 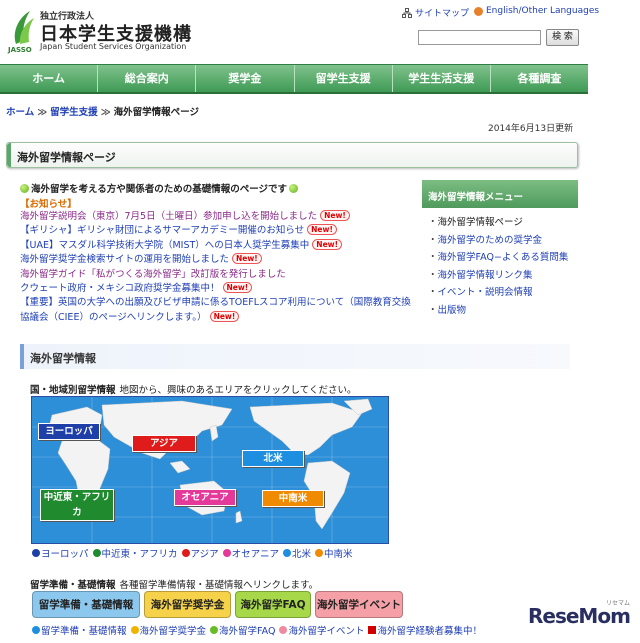 What do you see at coordinates (442, 14) in the screenshot?
I see `sitemap-label: サイトマップ` at bounding box center [442, 14].